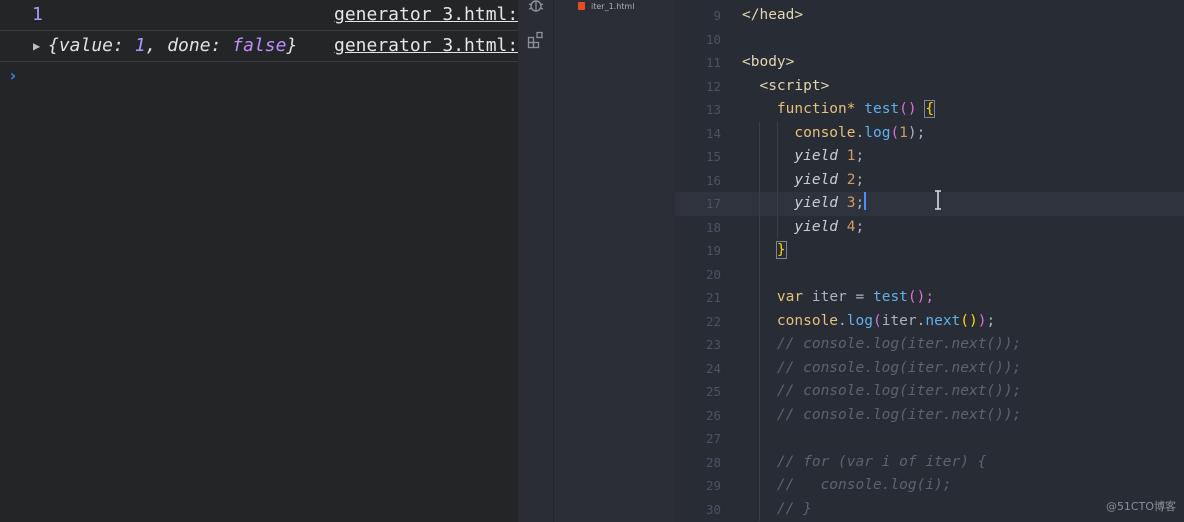 This screenshot has height=522, width=1184. I want to click on code-line: 21 var iter = test();, so click(929, 298).